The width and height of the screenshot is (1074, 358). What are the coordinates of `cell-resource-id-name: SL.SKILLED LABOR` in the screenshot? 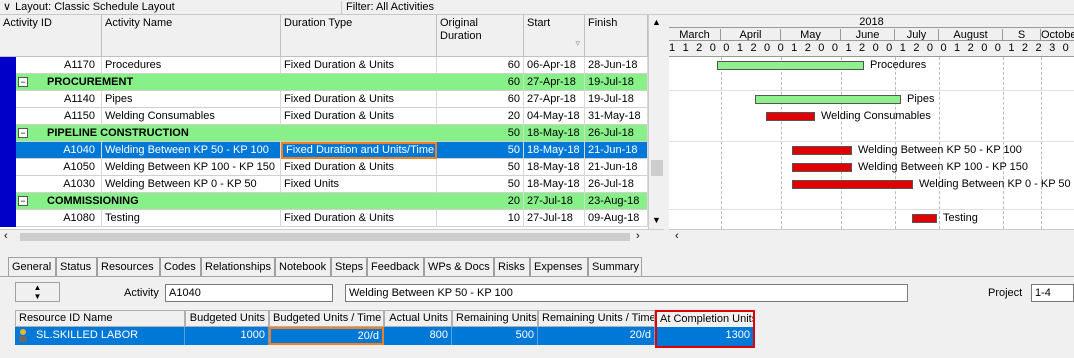 It's located at (109, 336).